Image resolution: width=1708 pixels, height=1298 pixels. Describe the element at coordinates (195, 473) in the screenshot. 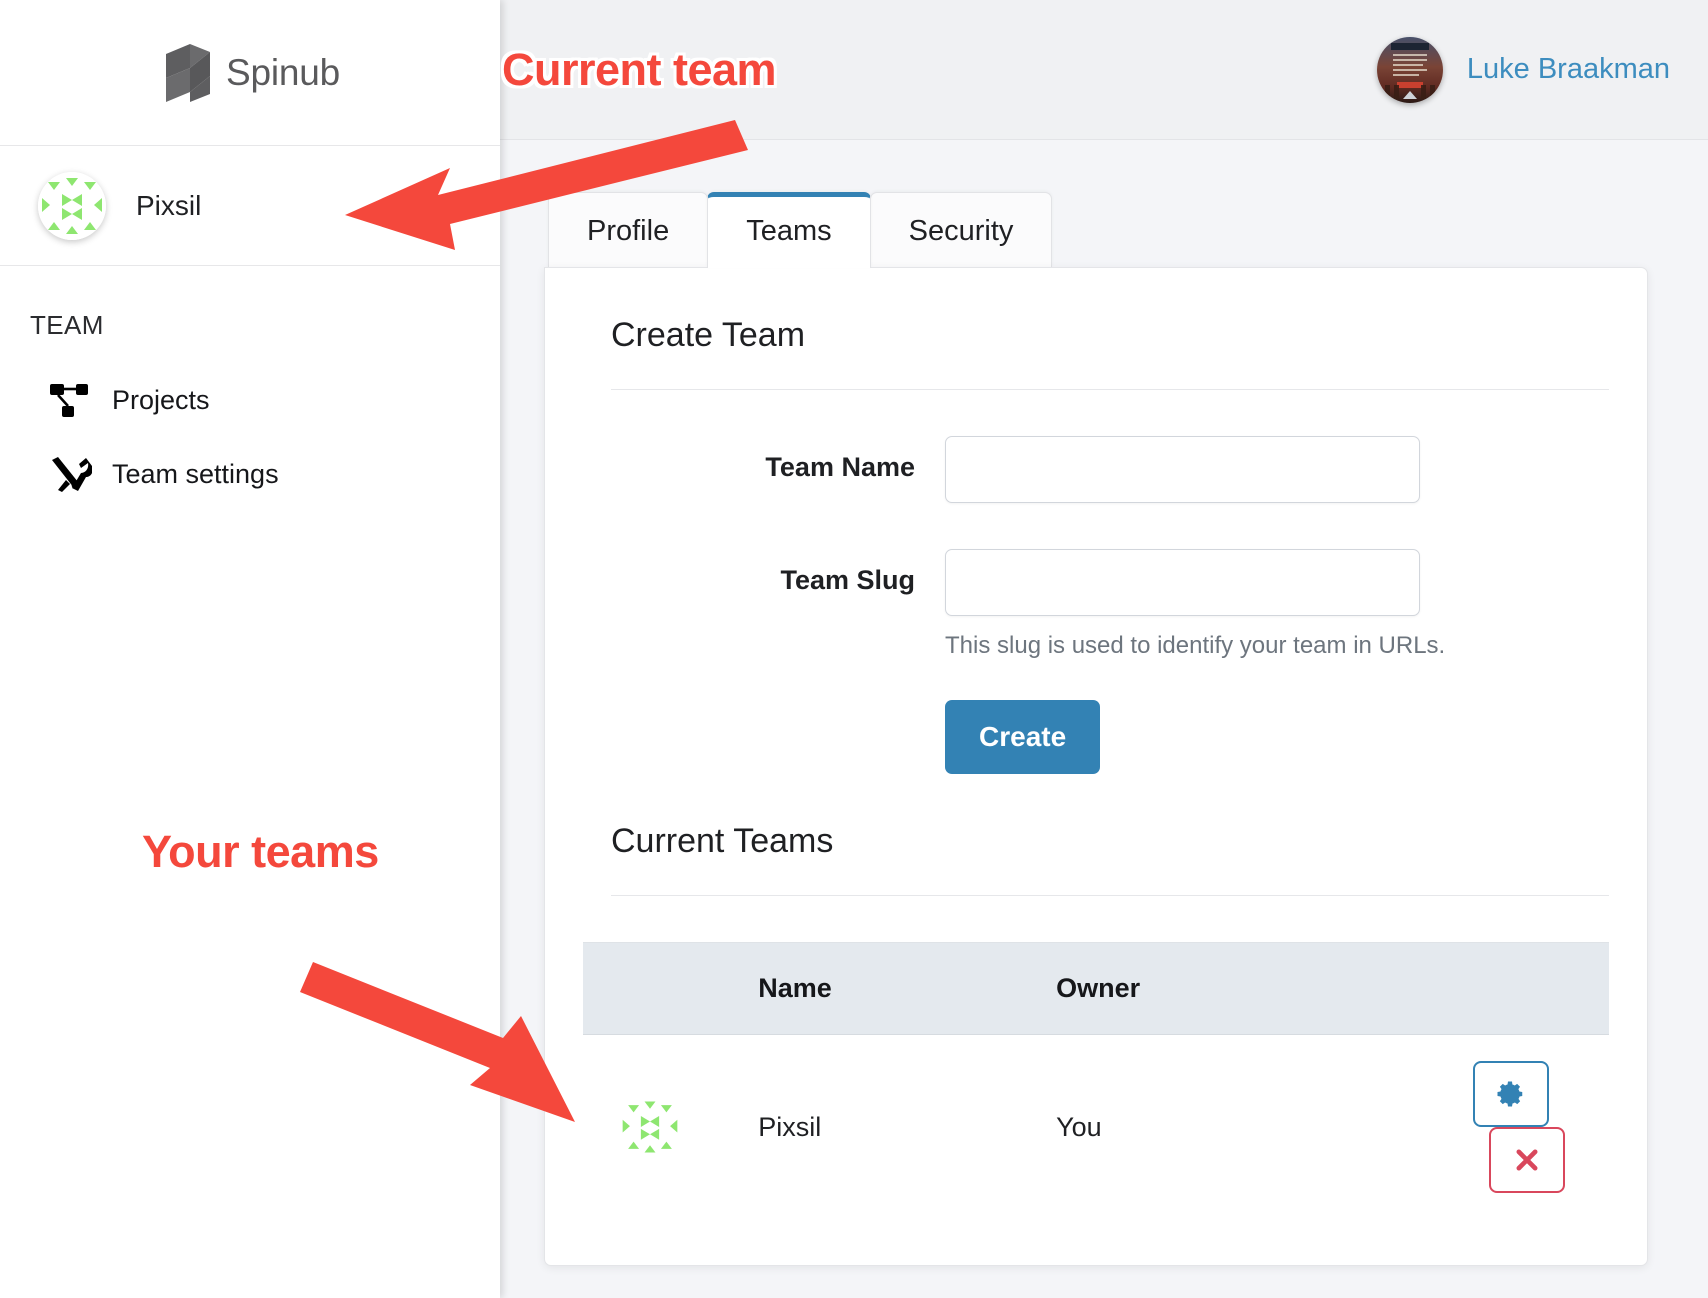

I see `sidebar-item-team-settings-label: Team settings` at that location.